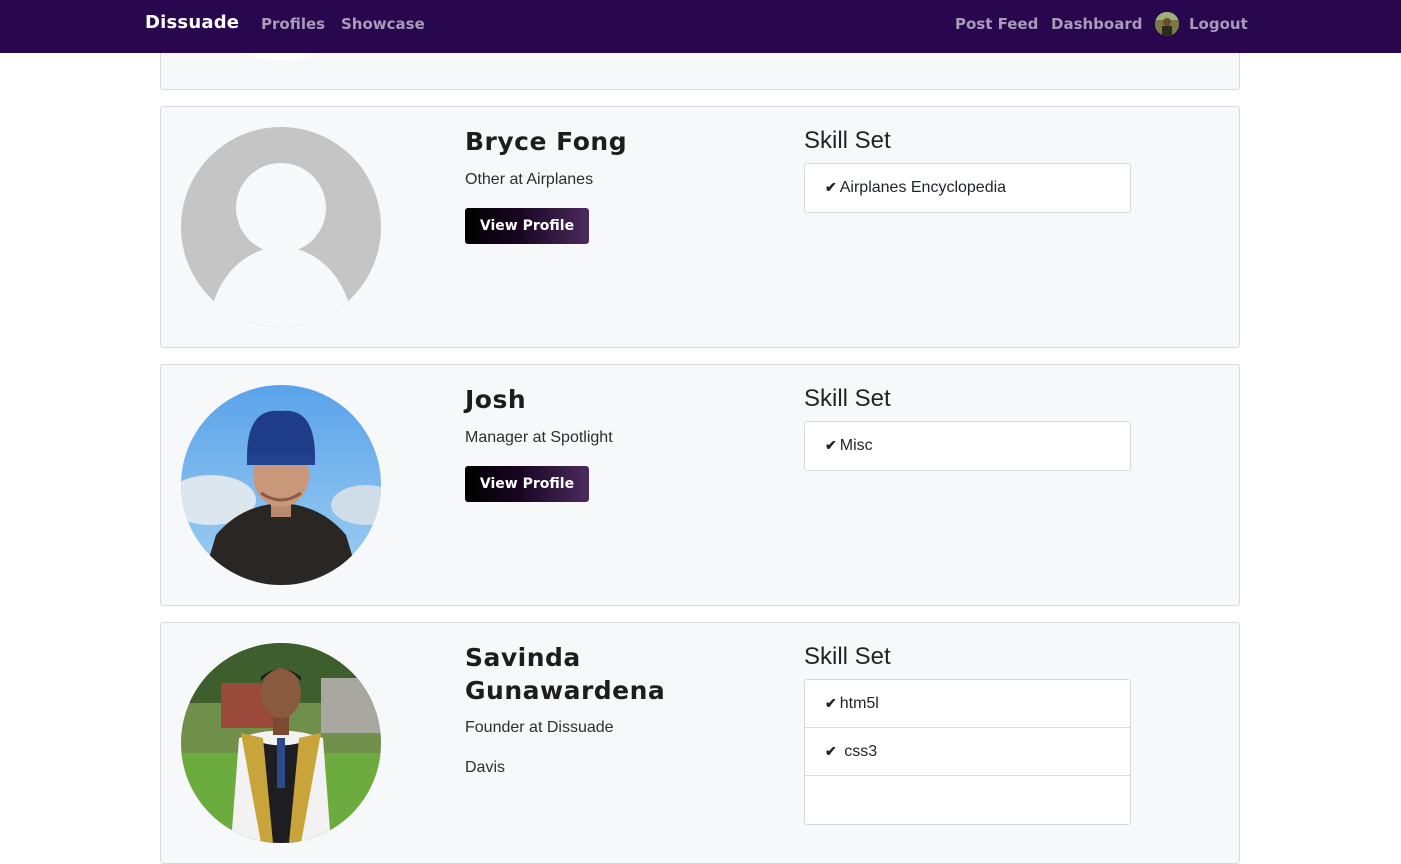 The height and width of the screenshot is (864, 1401). I want to click on skill-label: htm5l, so click(859, 703).